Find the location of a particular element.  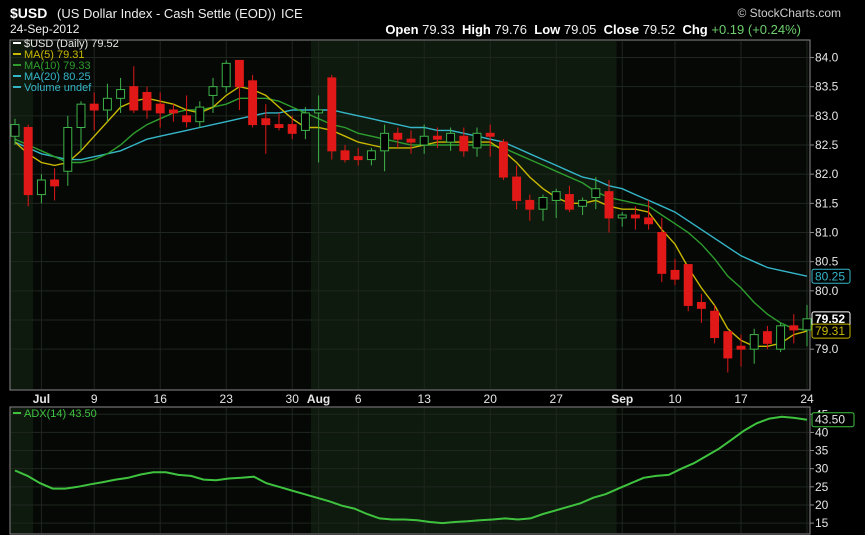

xtick-label: 16 is located at coordinates (161, 399).